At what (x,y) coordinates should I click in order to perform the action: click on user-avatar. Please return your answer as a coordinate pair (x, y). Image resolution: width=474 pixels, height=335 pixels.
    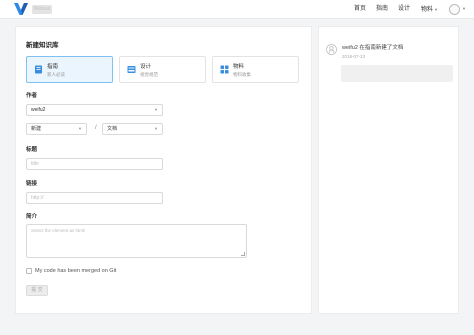
    Looking at the image, I should click on (454, 9).